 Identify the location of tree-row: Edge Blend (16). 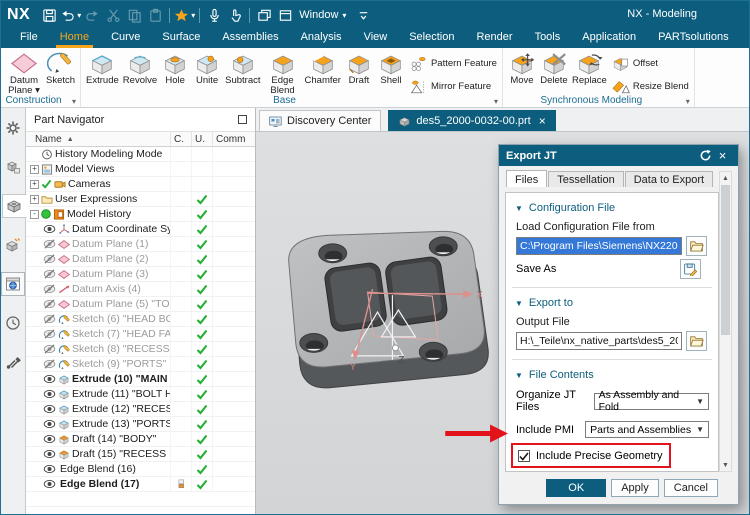
(140, 469).